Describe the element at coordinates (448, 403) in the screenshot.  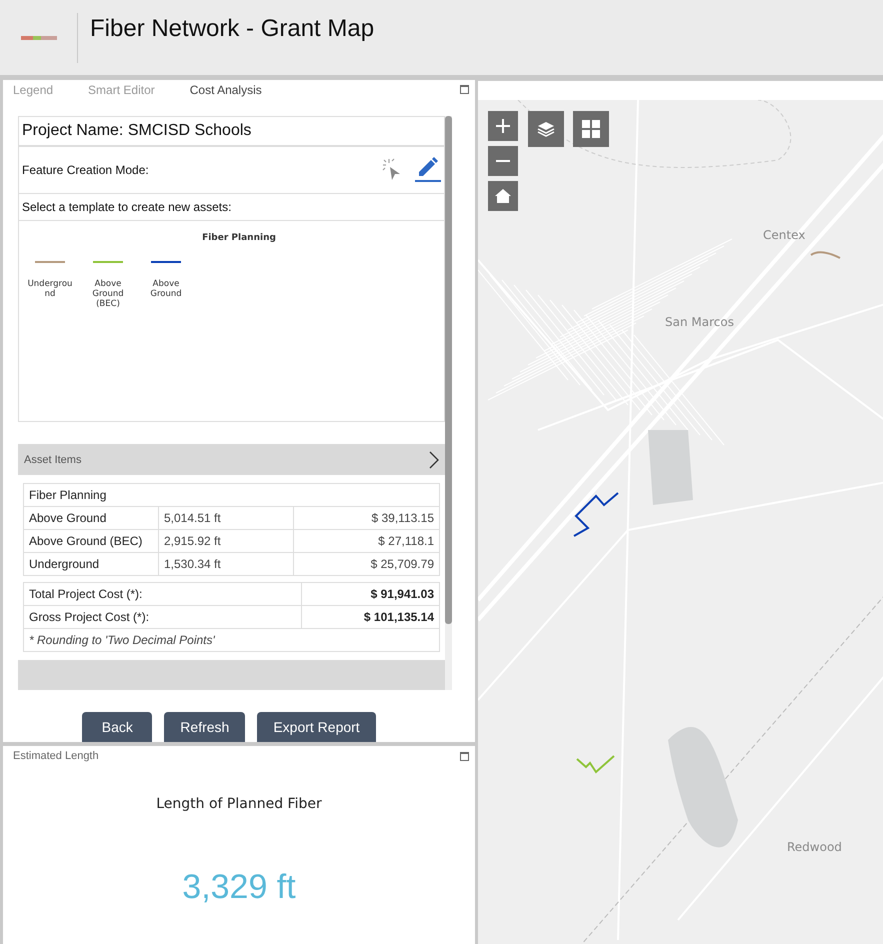
I see `scrollbar` at that location.